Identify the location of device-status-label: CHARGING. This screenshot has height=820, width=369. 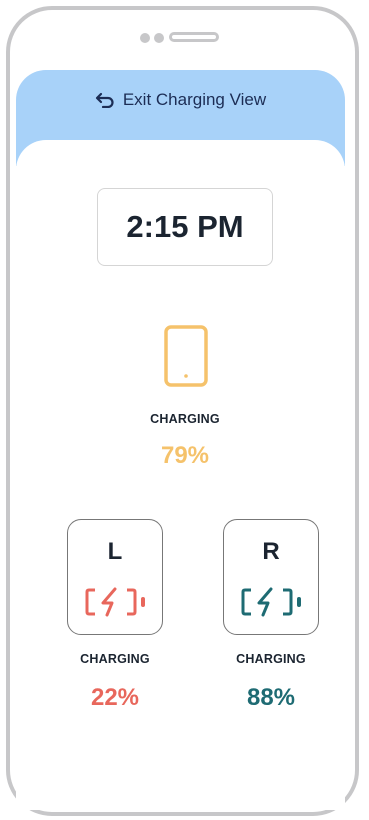
(185, 419).